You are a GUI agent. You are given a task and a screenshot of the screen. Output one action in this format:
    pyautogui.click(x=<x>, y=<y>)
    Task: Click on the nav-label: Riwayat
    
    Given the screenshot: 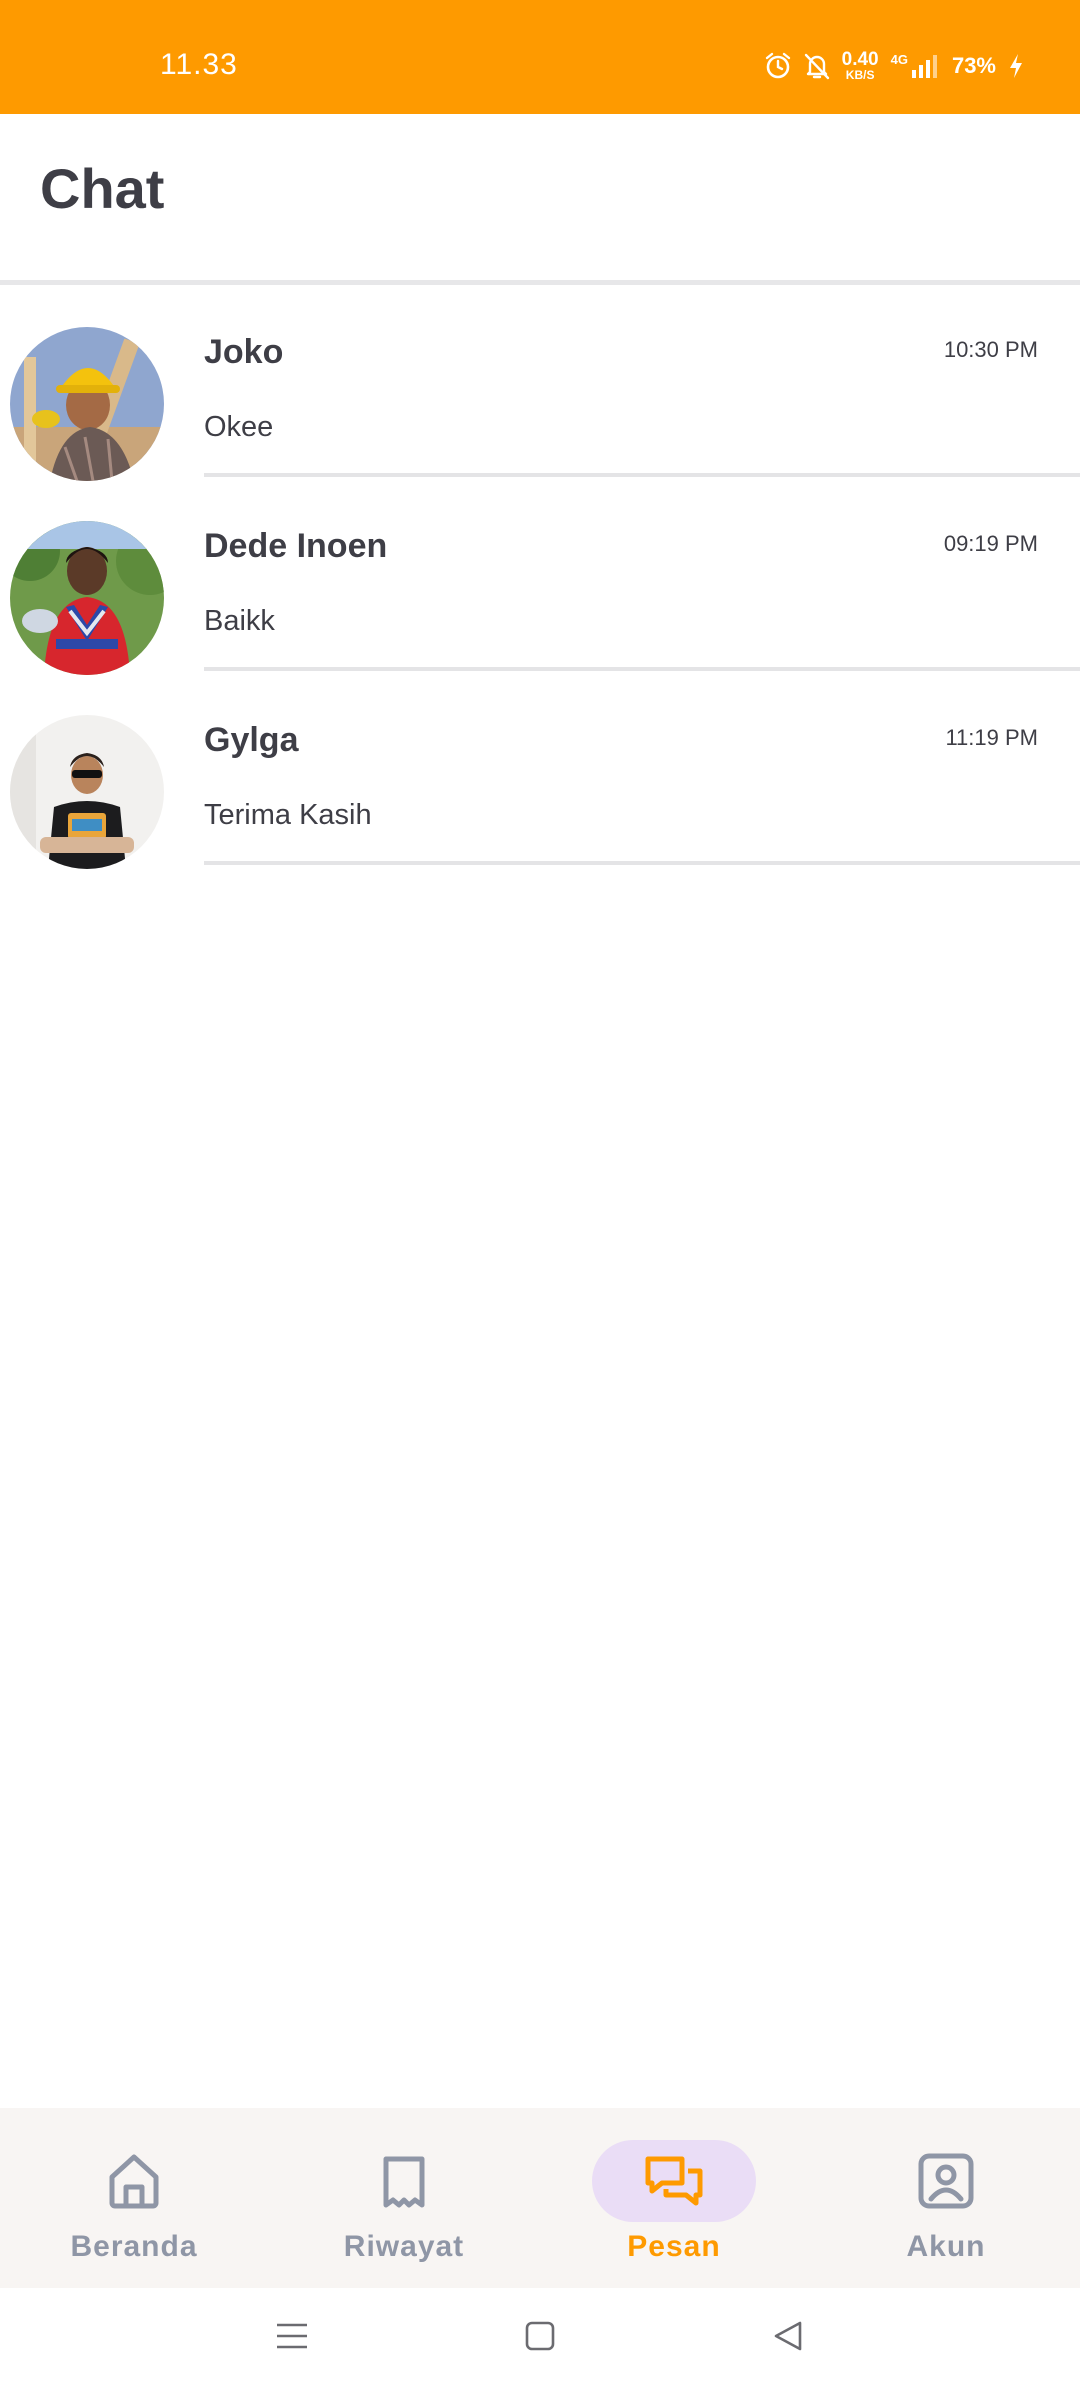 What is the action you would take?
    pyautogui.click(x=404, y=2246)
    